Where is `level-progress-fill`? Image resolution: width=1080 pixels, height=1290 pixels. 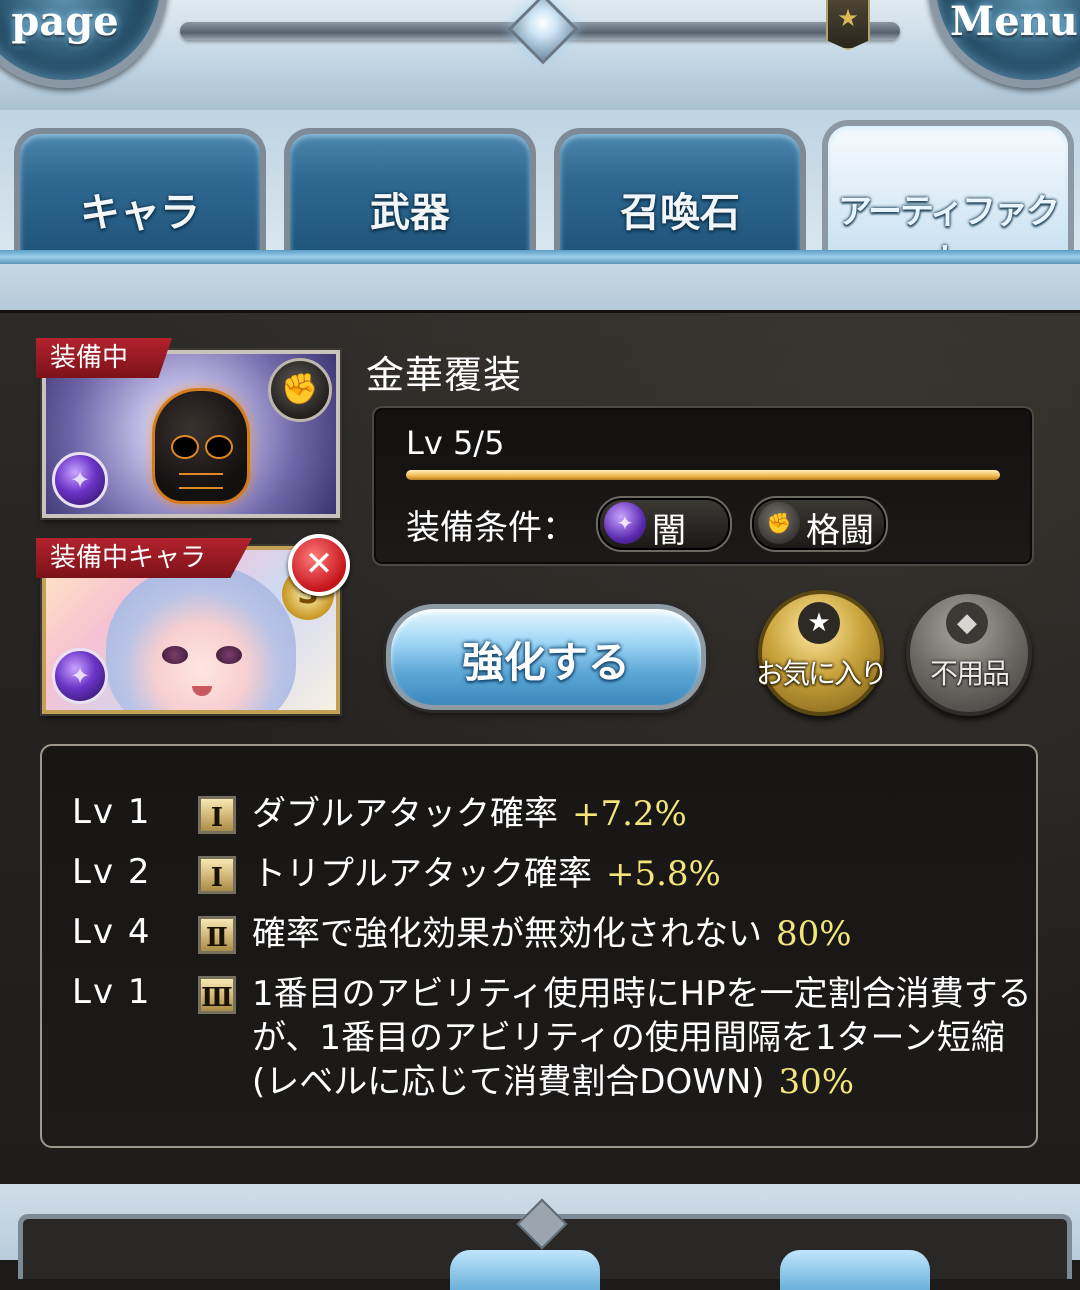 level-progress-fill is located at coordinates (703, 475).